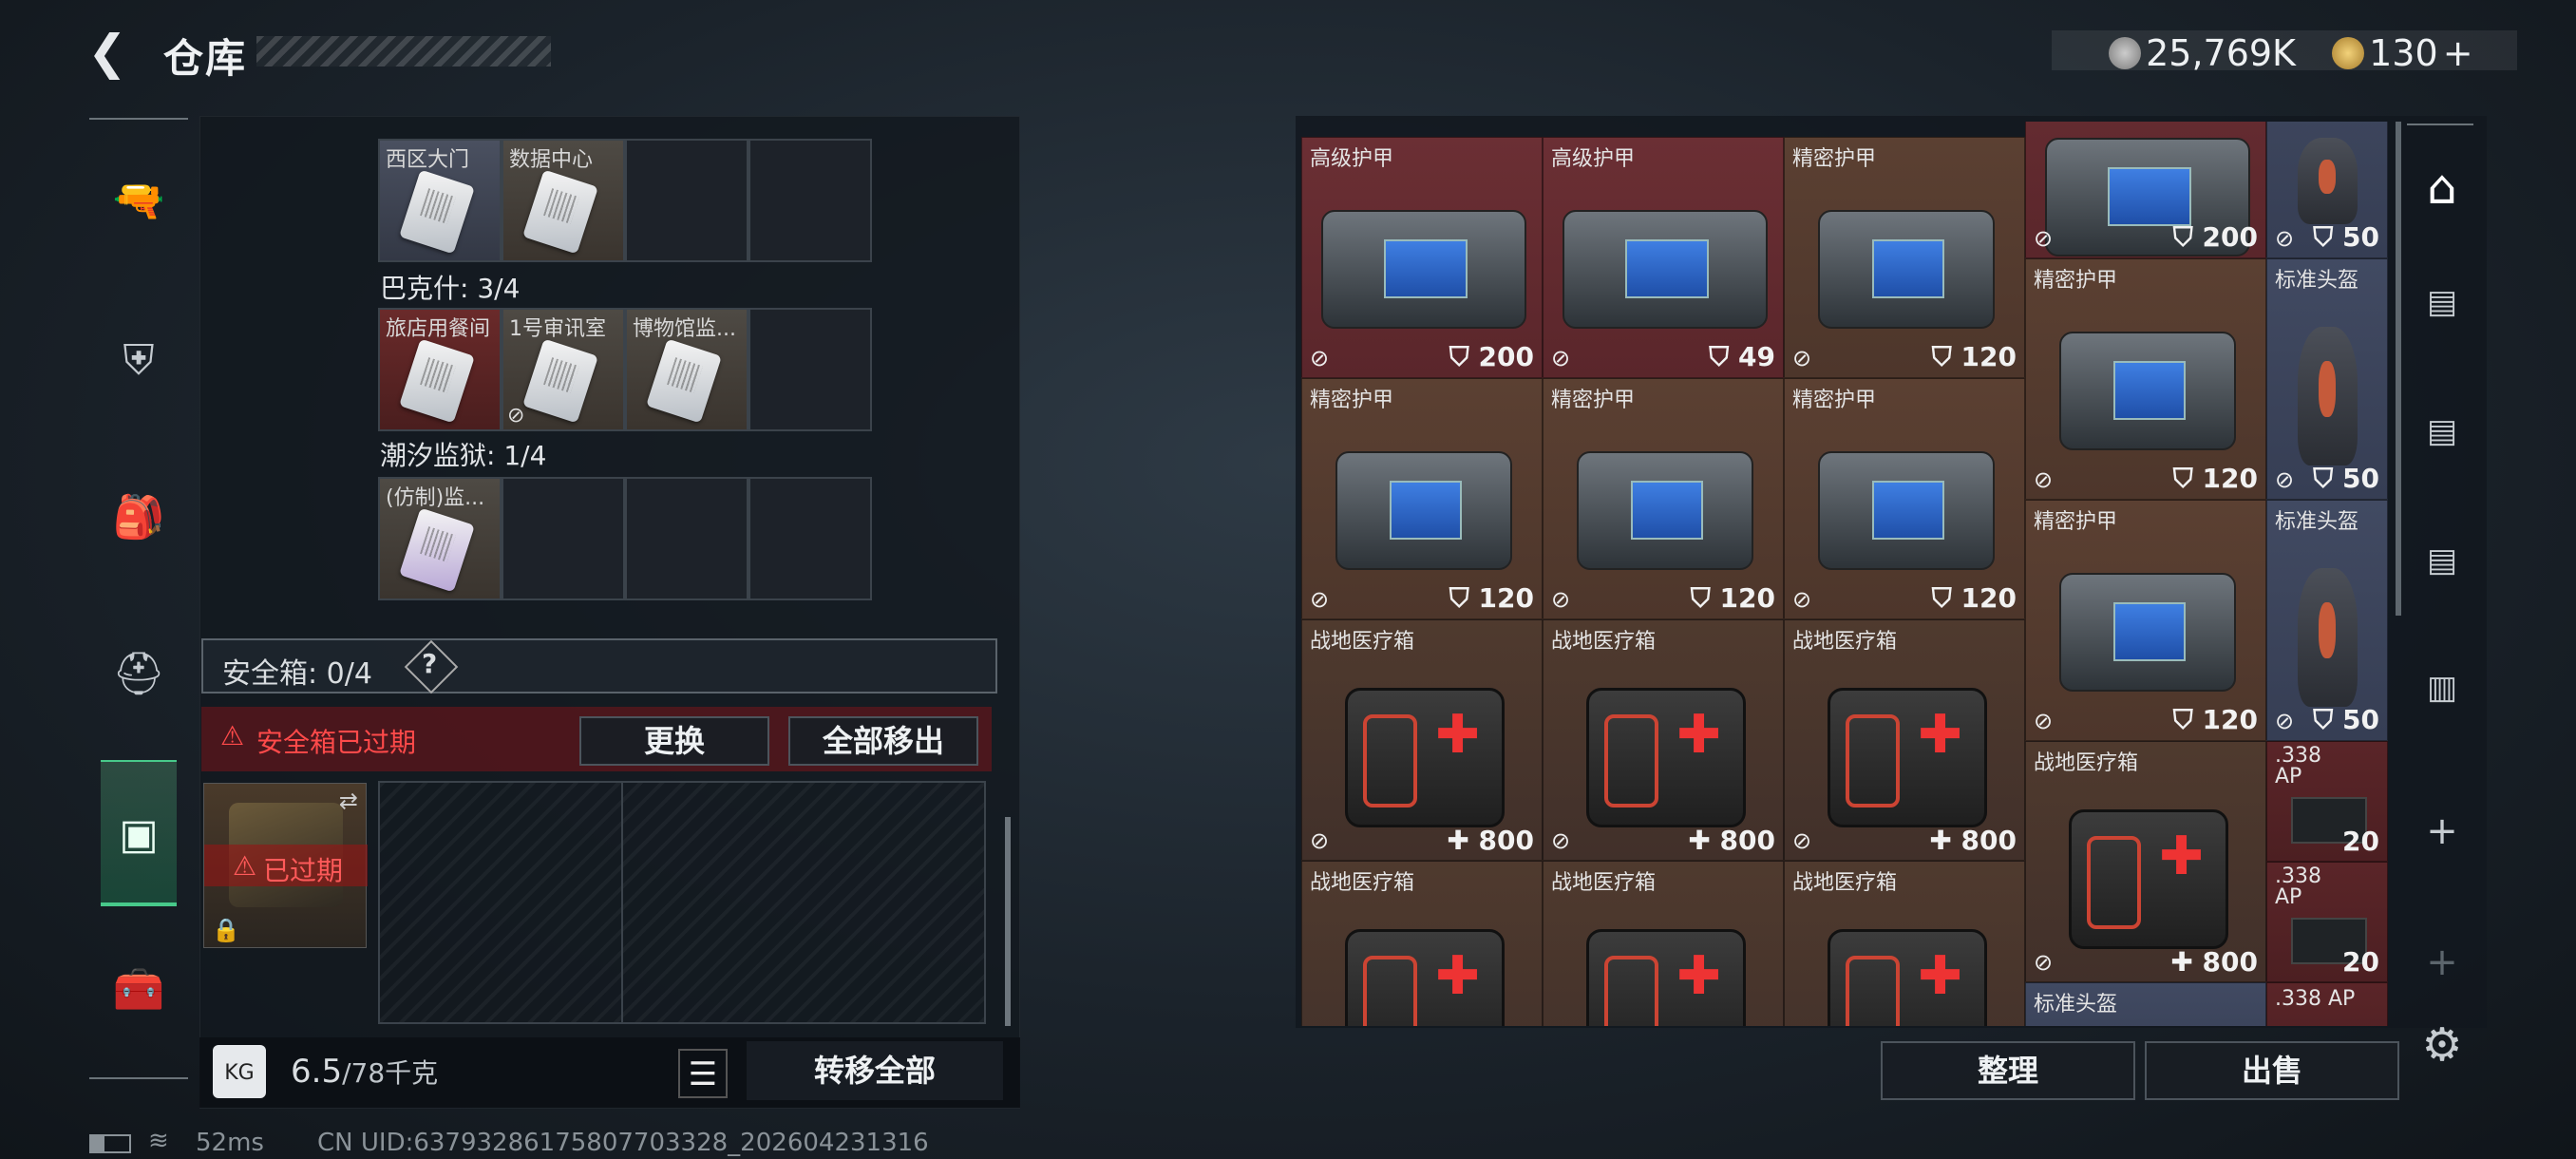 The width and height of the screenshot is (2576, 1159). What do you see at coordinates (703, 1073) in the screenshot?
I see `list-icon: ☰` at bounding box center [703, 1073].